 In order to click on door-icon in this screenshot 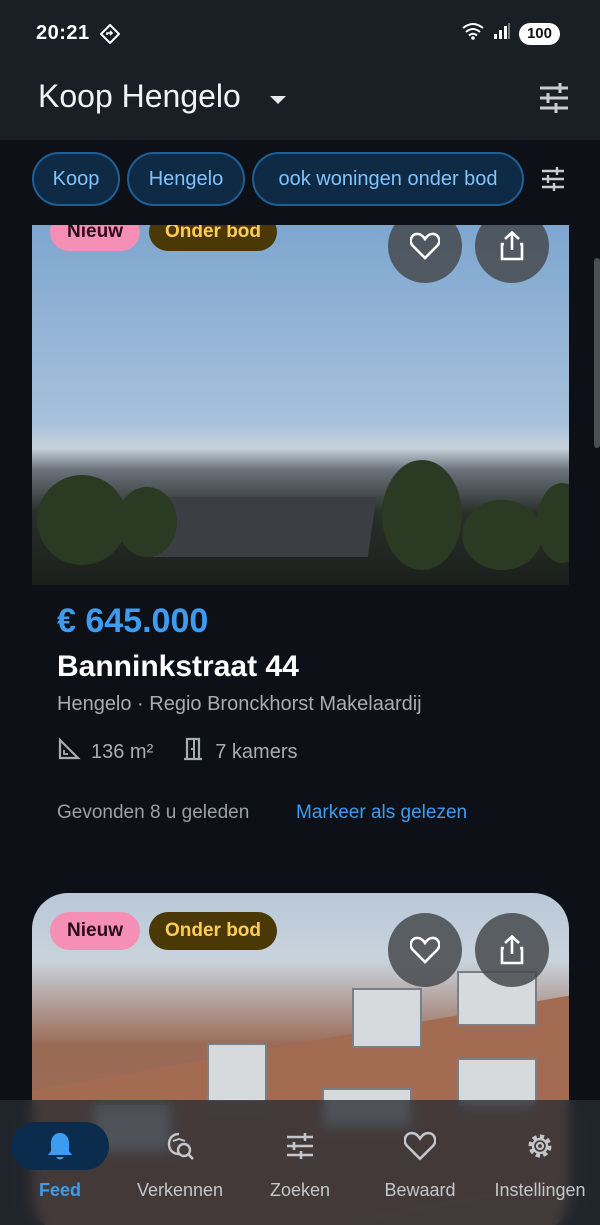, I will do `click(193, 752)`.